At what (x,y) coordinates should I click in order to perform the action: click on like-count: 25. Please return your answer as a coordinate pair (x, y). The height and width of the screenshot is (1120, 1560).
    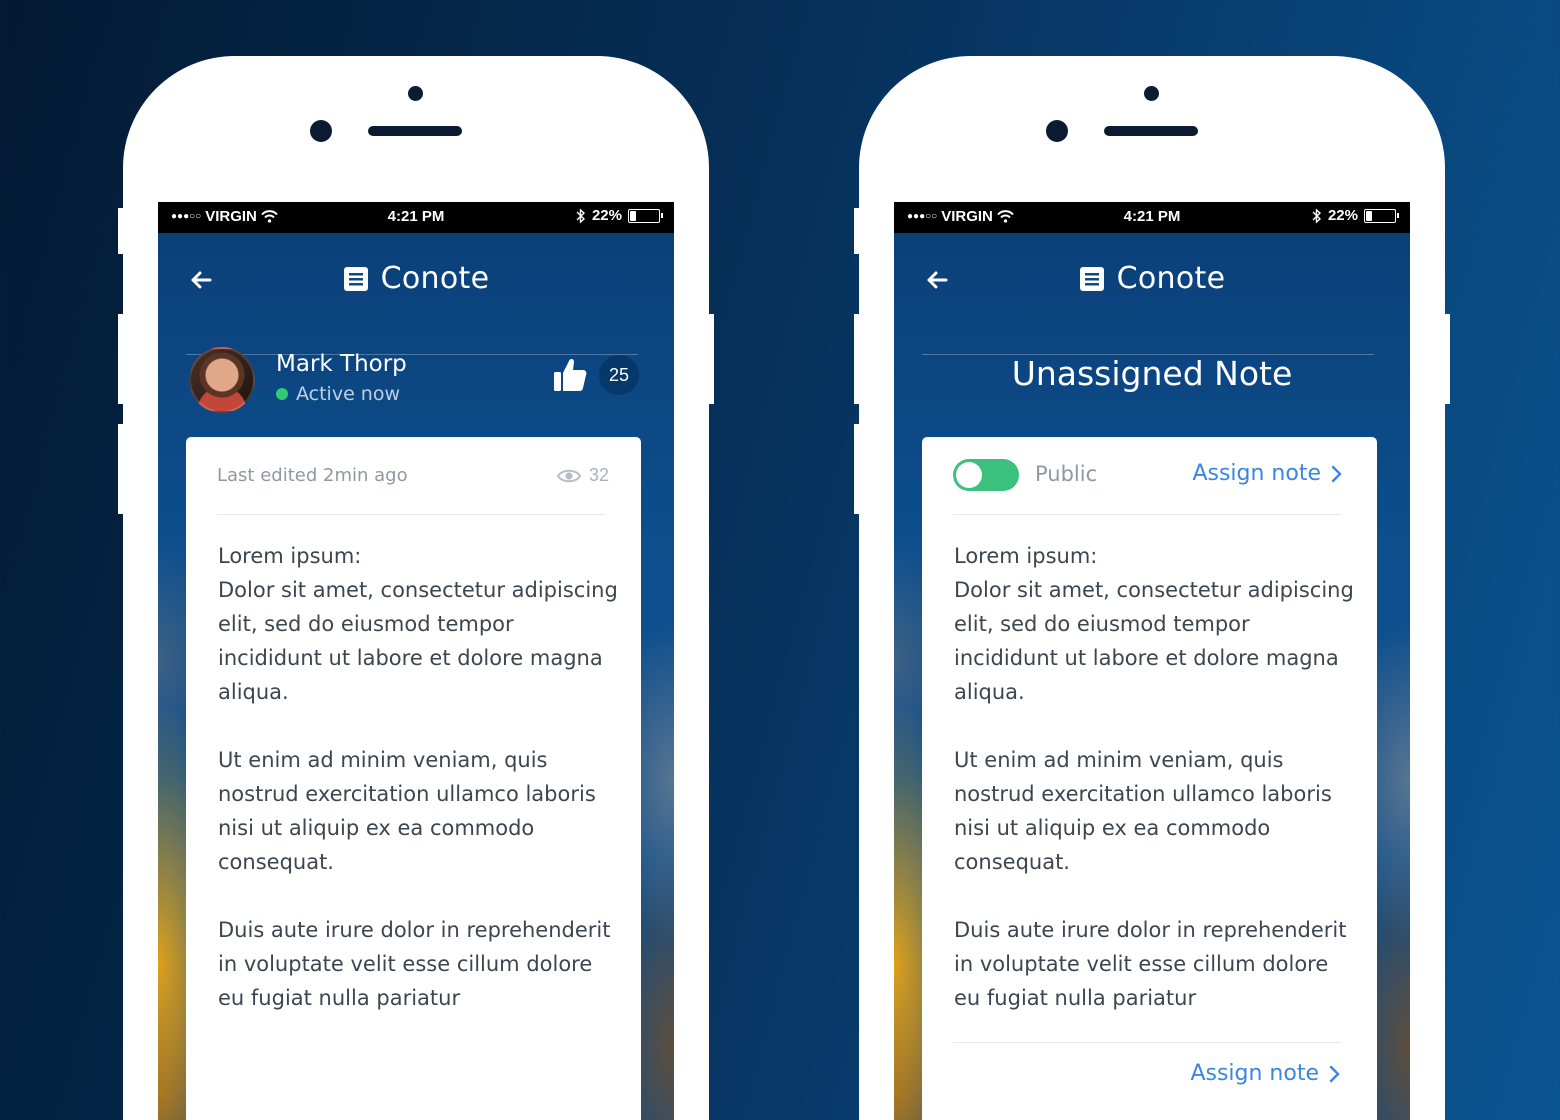
    Looking at the image, I should click on (619, 375).